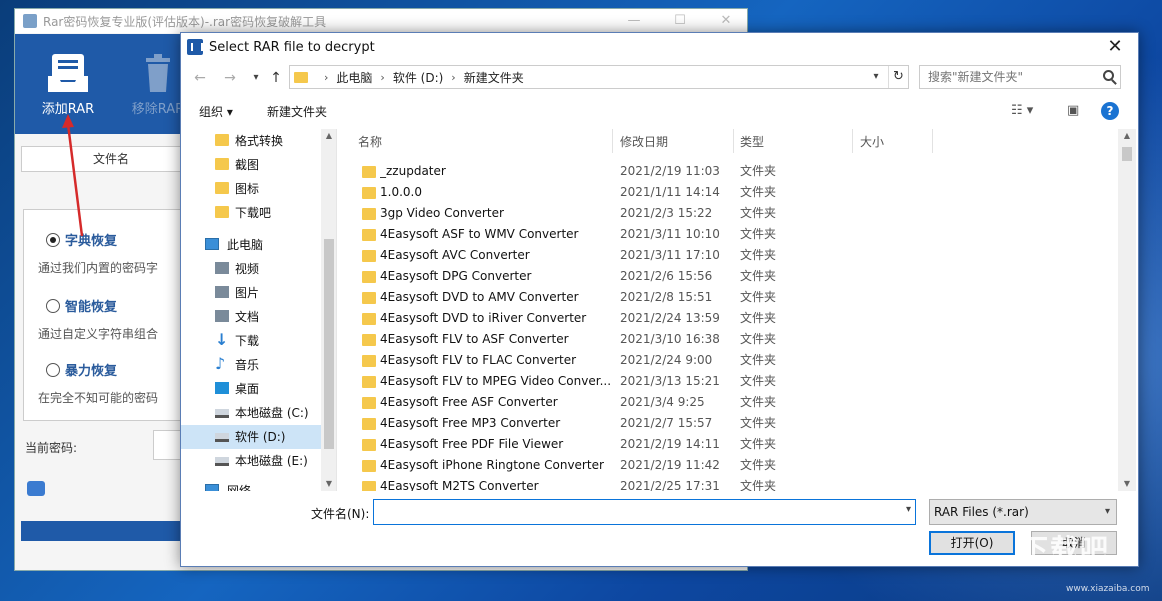 The width and height of the screenshot is (1162, 601). What do you see at coordinates (752, 141) in the screenshot?
I see `column-header-type: 类型` at bounding box center [752, 141].